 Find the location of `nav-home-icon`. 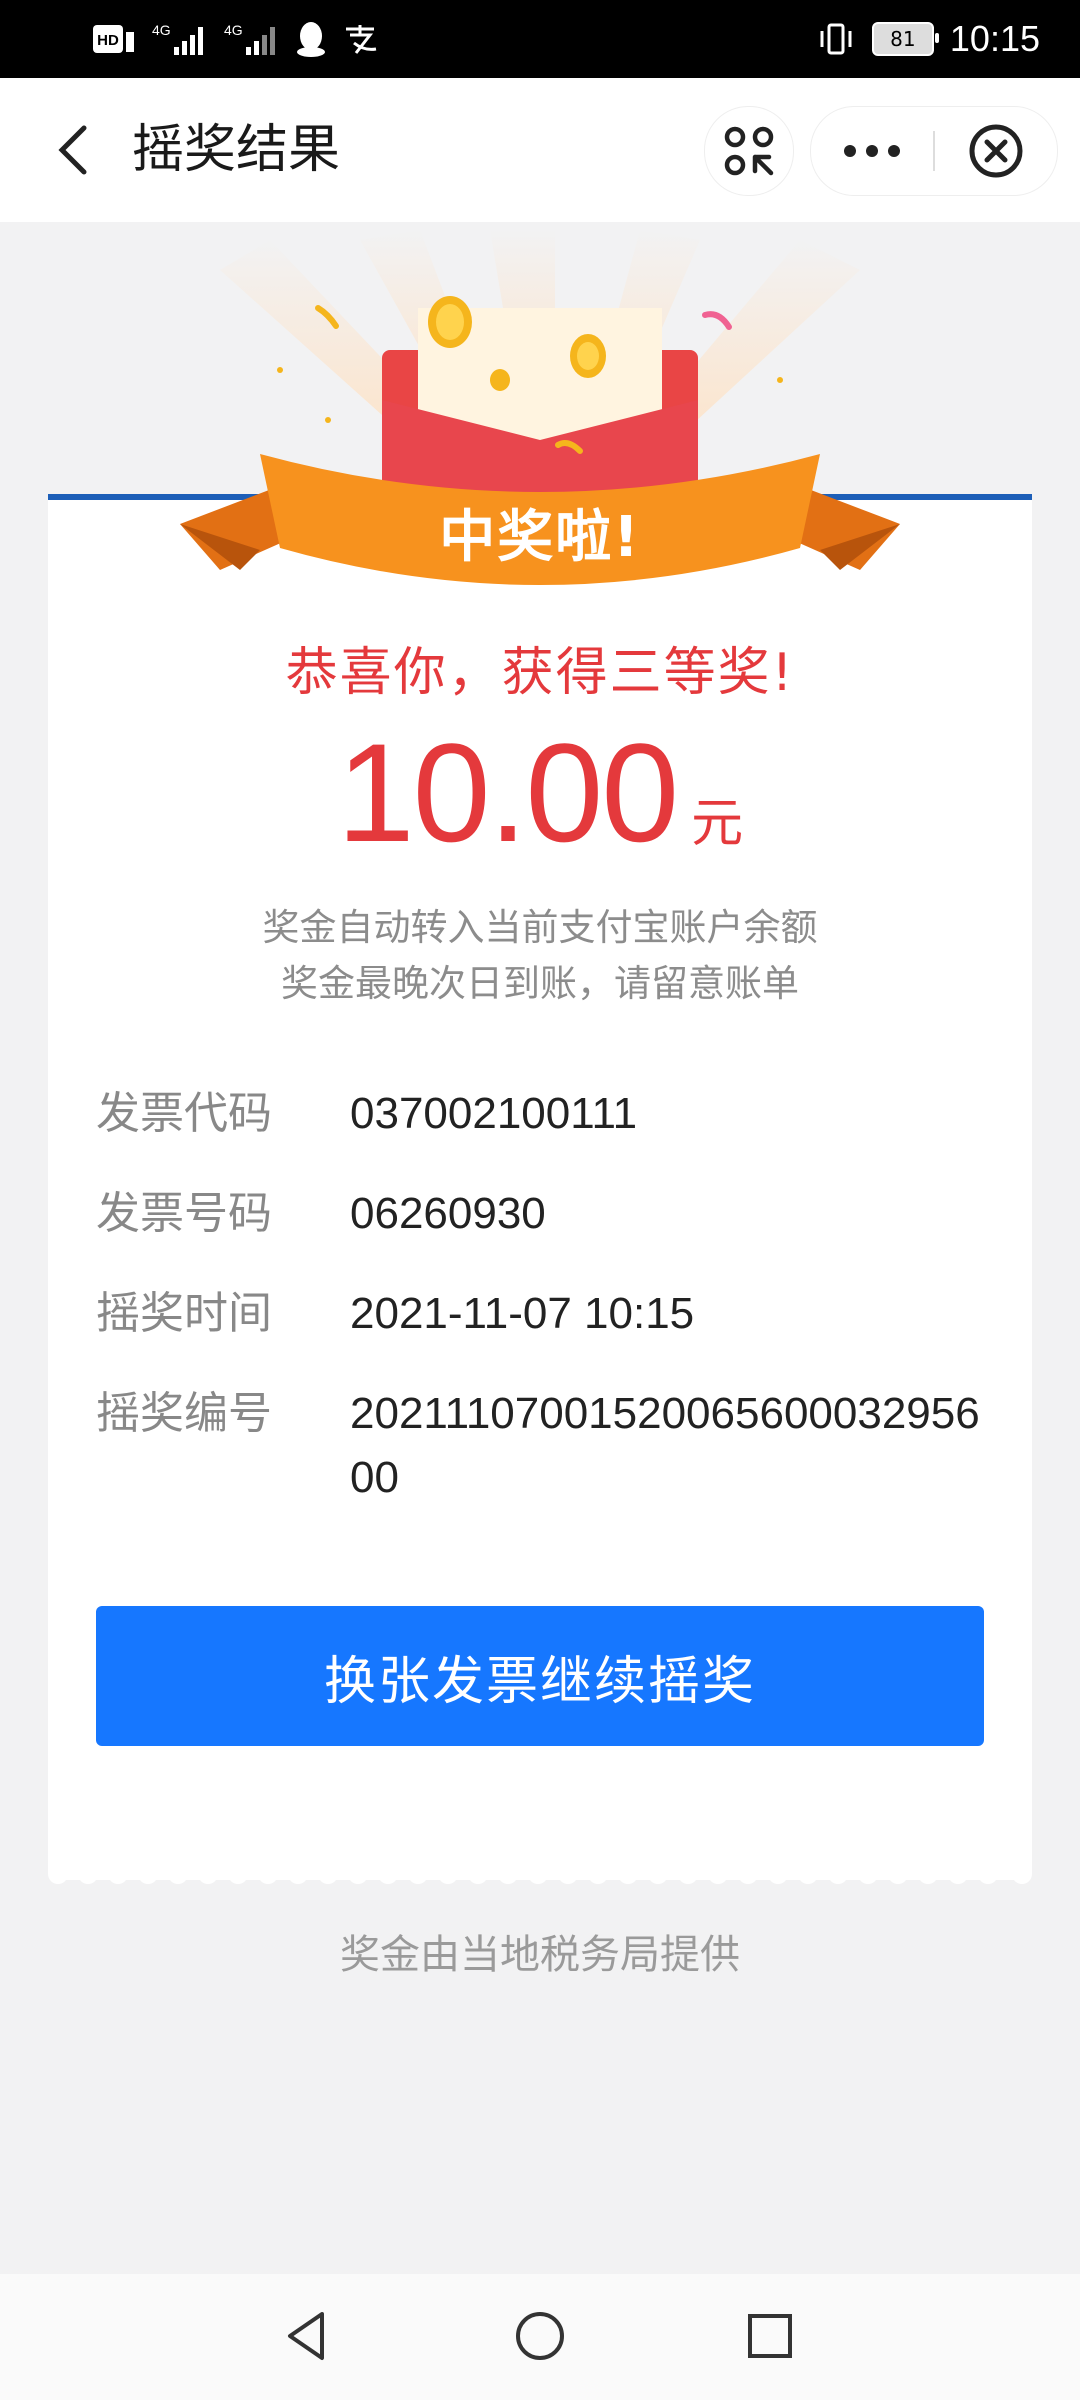

nav-home-icon is located at coordinates (540, 2336).